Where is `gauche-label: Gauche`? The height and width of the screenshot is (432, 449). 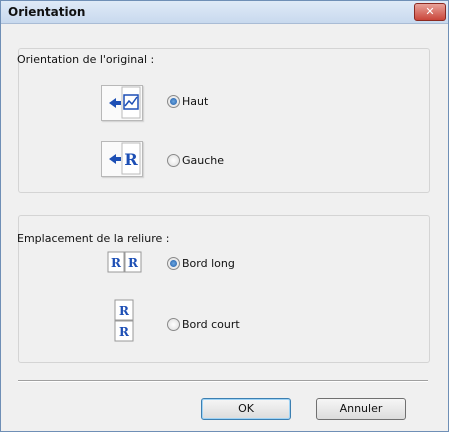
gauche-label: Gauche is located at coordinates (203, 160).